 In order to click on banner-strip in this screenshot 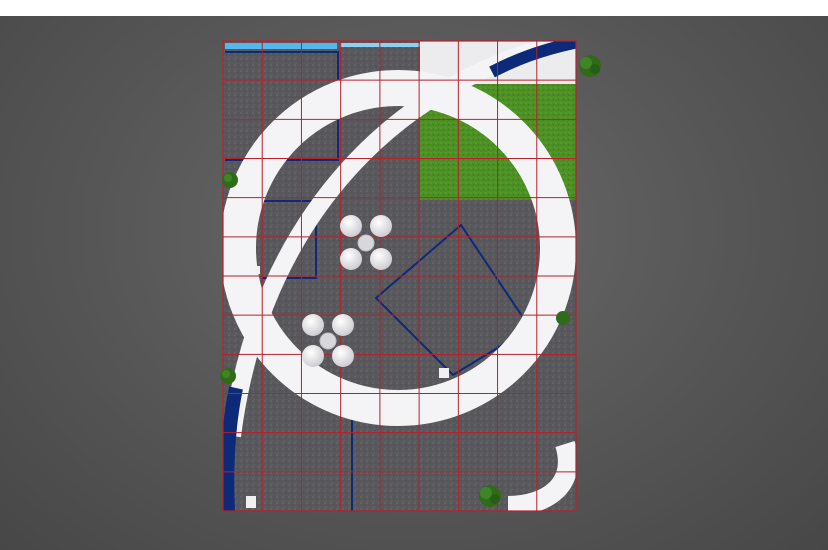, I will do `click(281, 46)`.